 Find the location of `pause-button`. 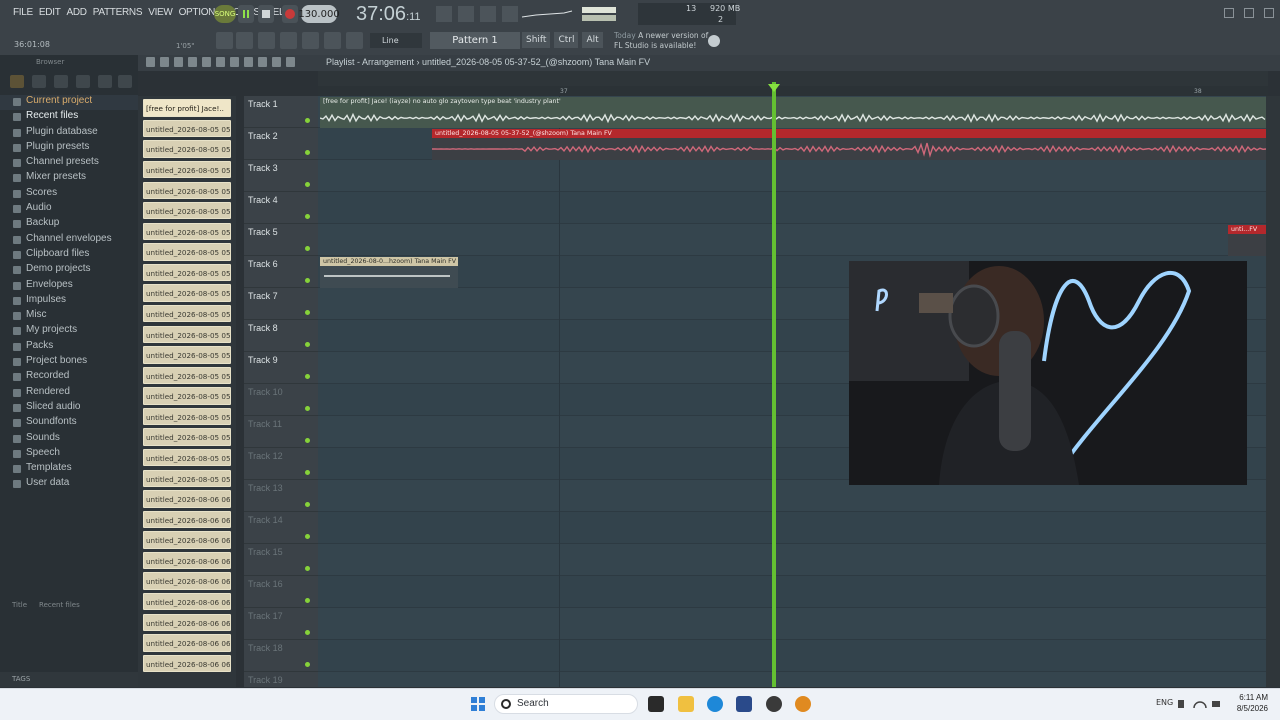

pause-button is located at coordinates (246, 14).